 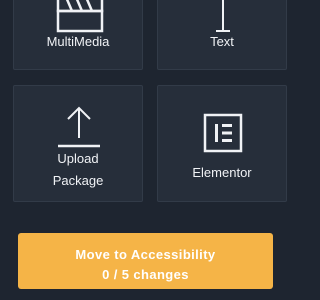 I want to click on upload-icon, so click(x=79, y=127).